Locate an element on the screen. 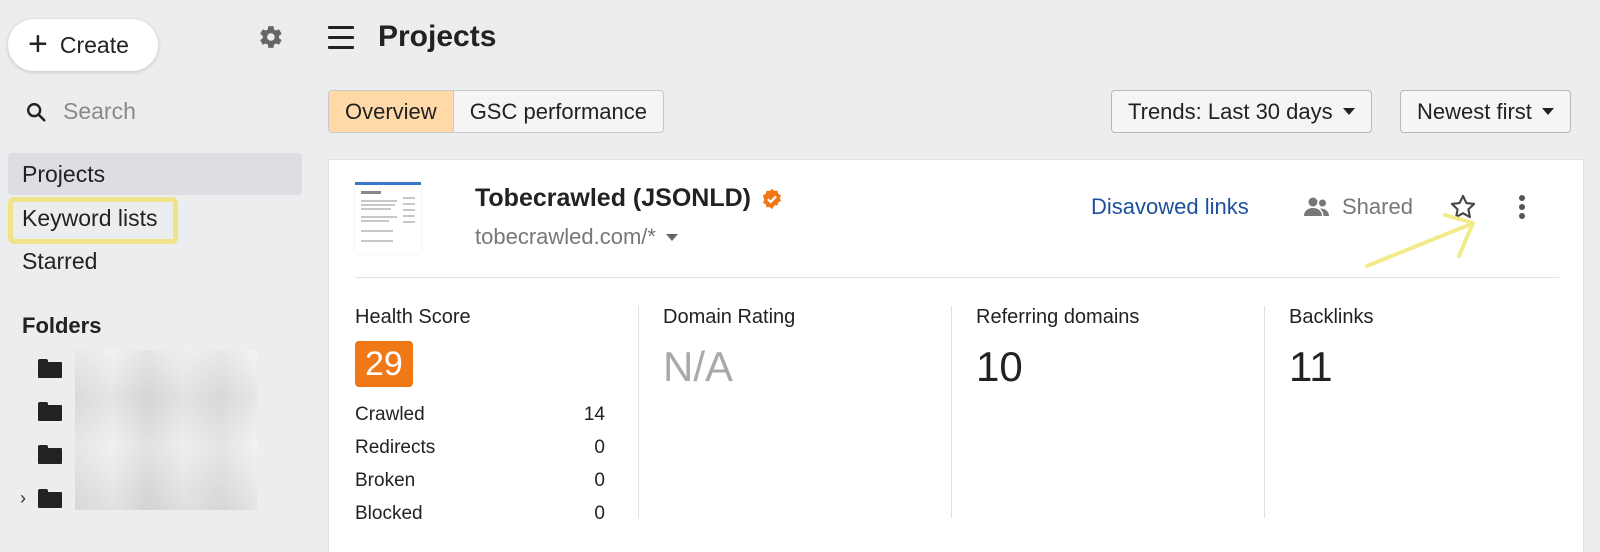 This screenshot has width=1600, height=552. sidebar-search: Search is located at coordinates (80, 111).